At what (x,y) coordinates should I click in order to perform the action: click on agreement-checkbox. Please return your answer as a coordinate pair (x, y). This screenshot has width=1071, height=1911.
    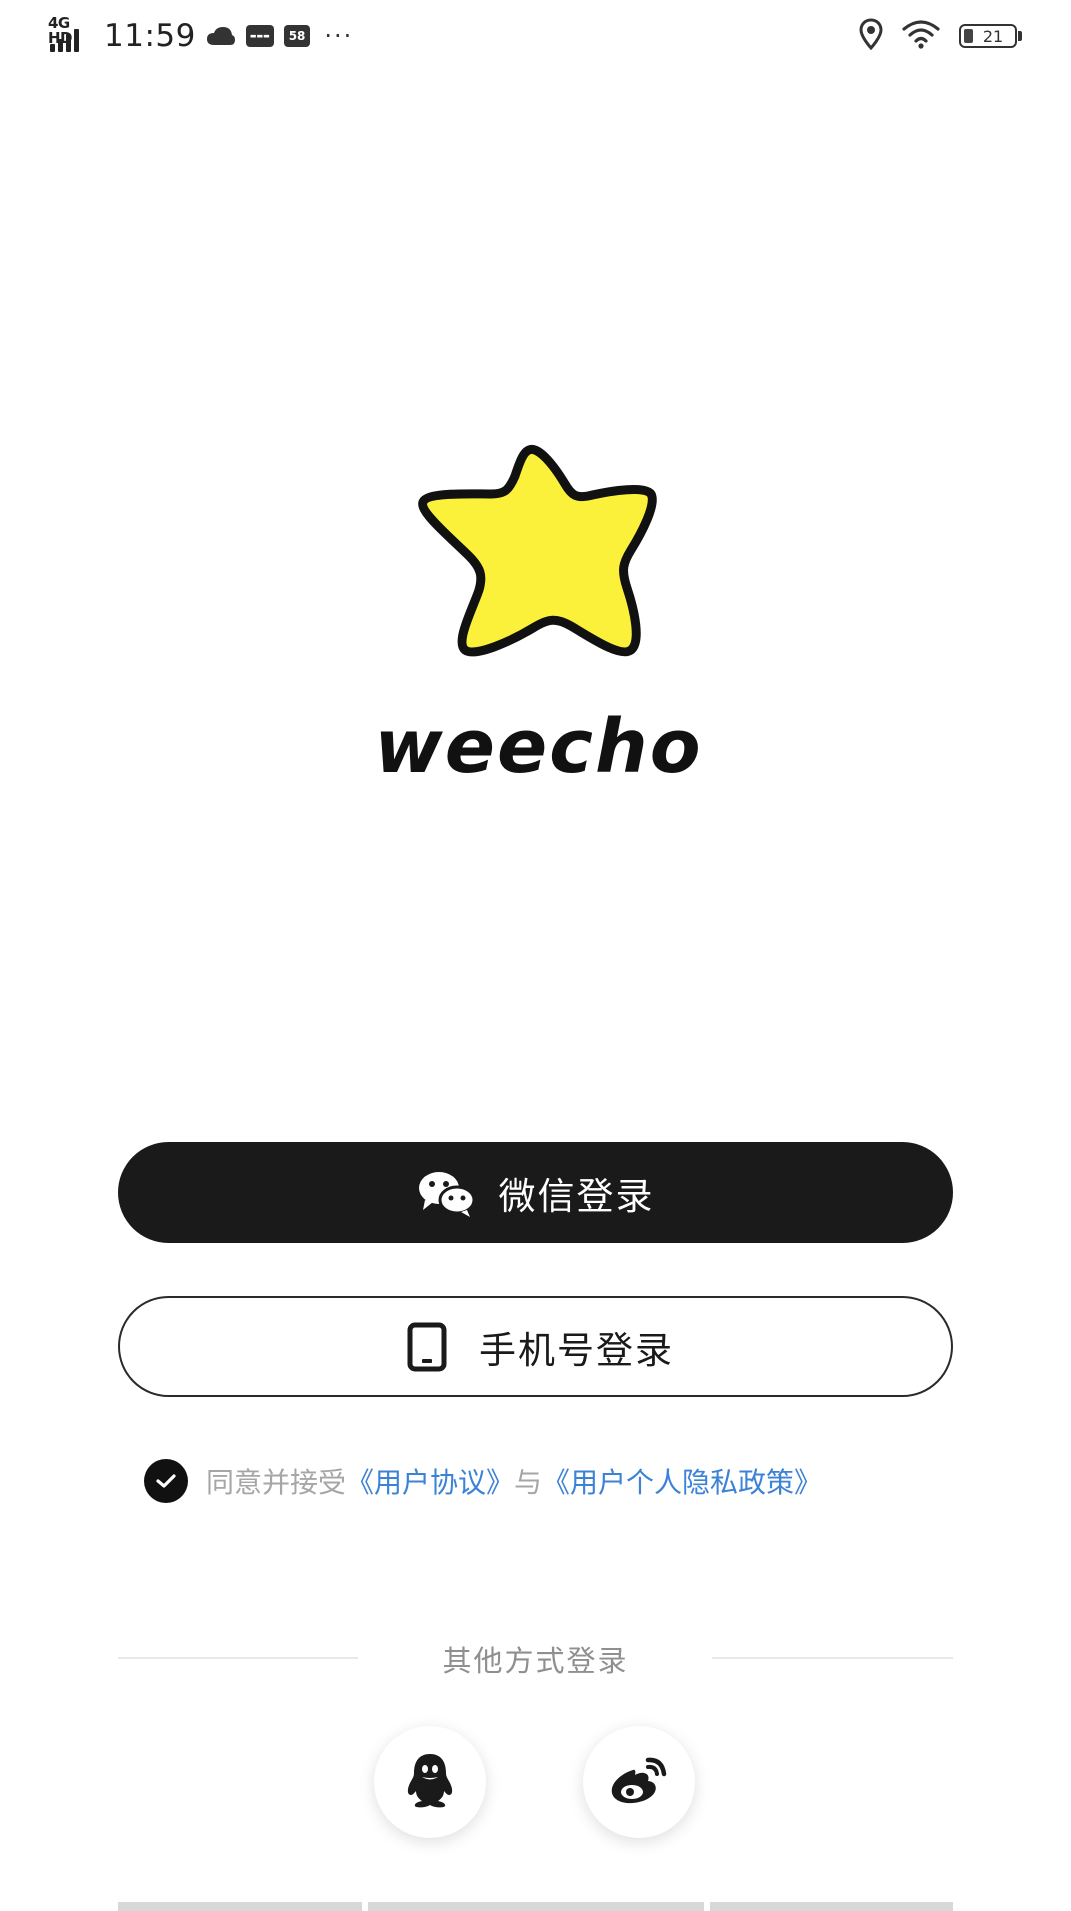
    Looking at the image, I should click on (166, 1481).